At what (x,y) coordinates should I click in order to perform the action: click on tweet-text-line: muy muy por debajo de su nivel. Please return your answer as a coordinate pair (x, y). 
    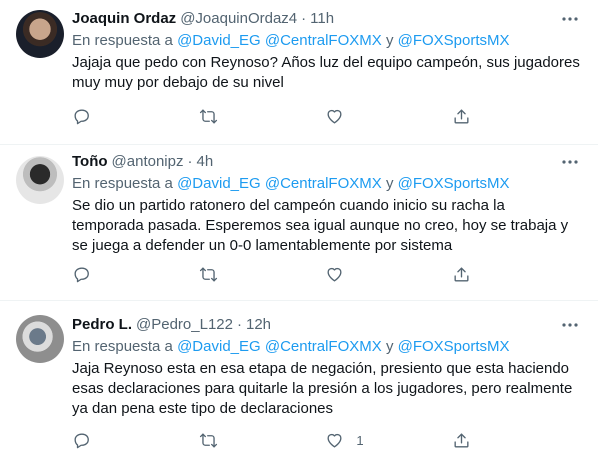
    Looking at the image, I should click on (178, 82).